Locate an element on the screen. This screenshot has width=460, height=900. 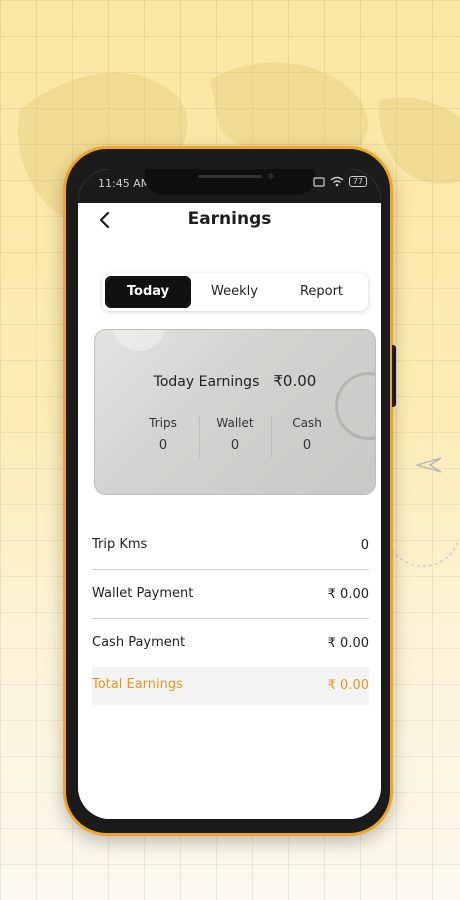
row-trip-kms: Trip Kms 0 is located at coordinates (230, 545).